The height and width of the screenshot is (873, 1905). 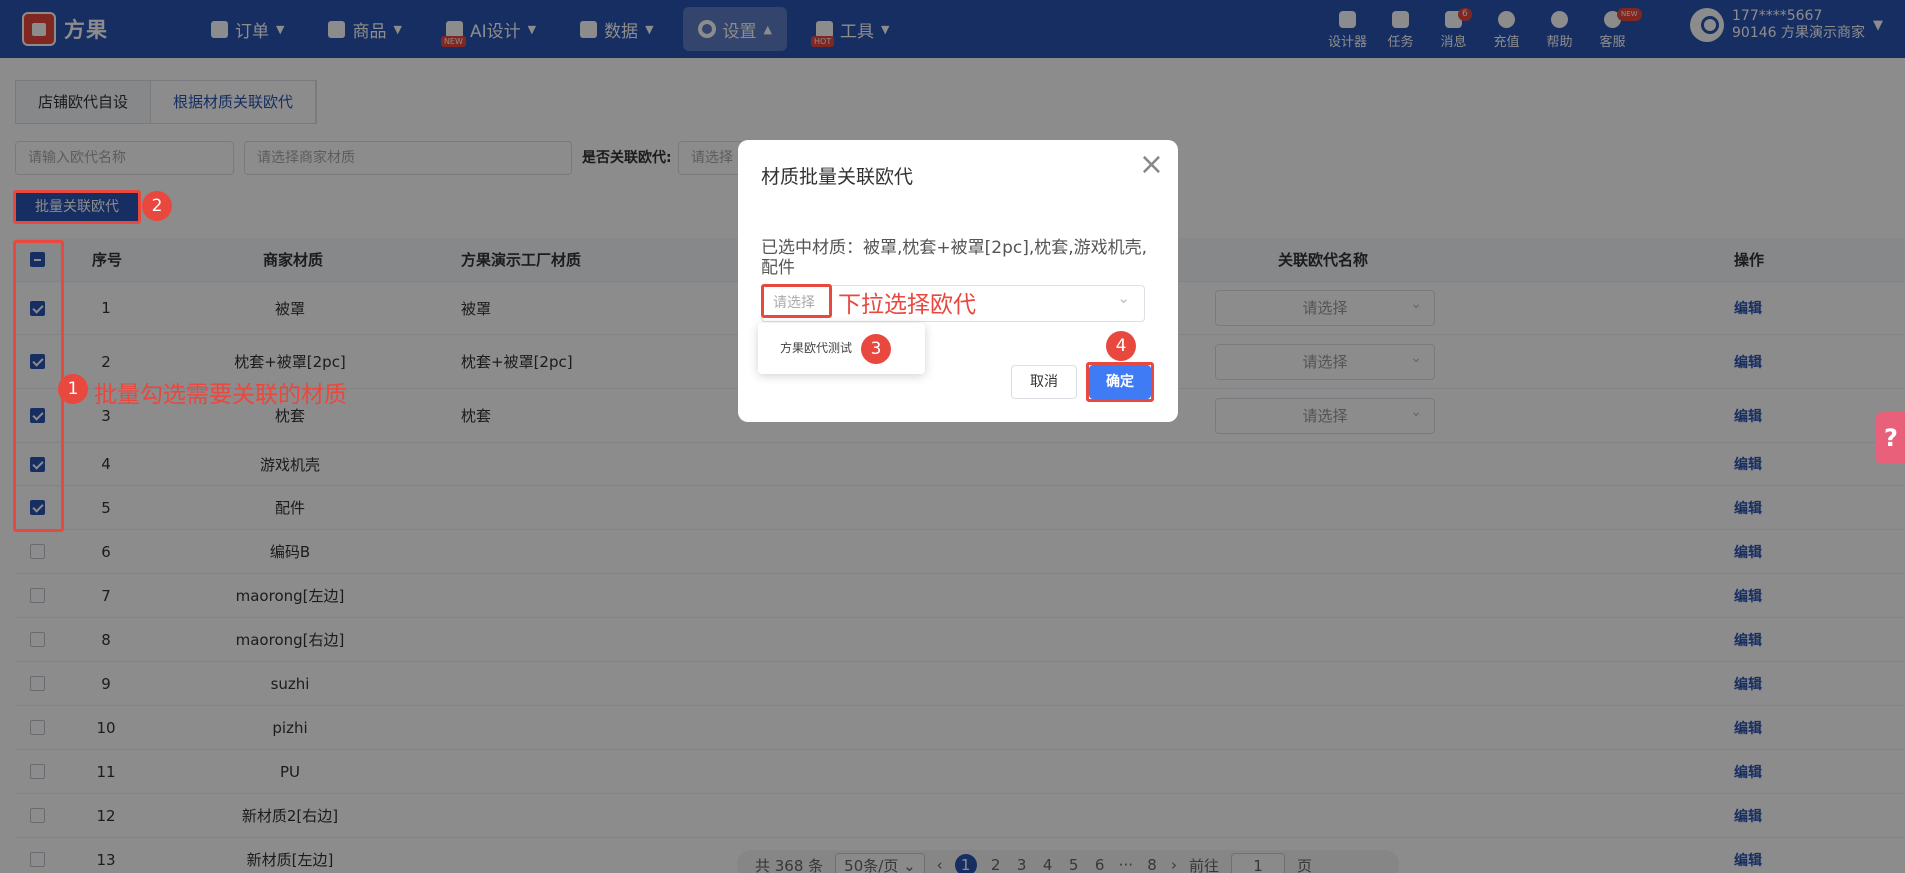 I want to click on close-icon: ×, so click(x=1151, y=165).